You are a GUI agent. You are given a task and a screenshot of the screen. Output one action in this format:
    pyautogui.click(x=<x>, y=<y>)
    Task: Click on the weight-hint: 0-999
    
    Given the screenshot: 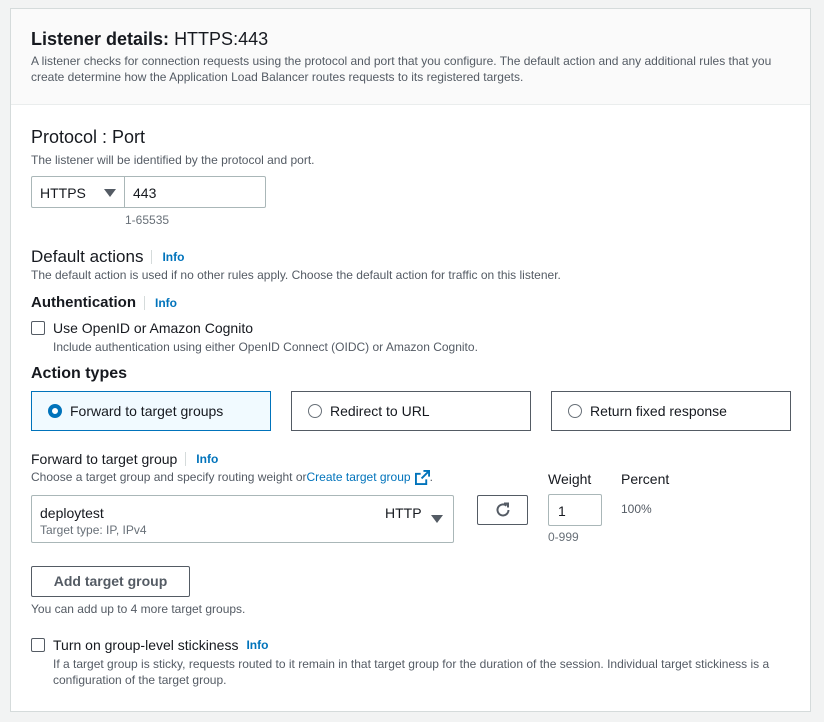 What is the action you would take?
    pyautogui.click(x=563, y=537)
    